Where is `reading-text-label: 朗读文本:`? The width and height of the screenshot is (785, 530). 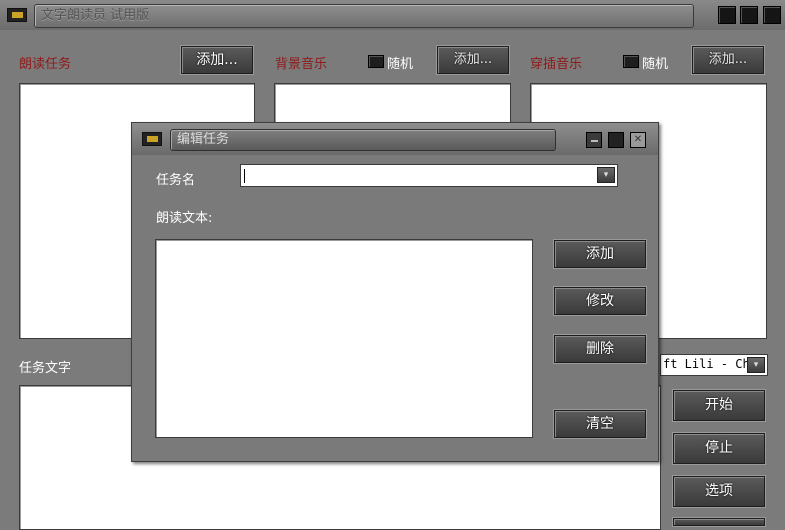
reading-text-label: 朗读文本: is located at coordinates (184, 218).